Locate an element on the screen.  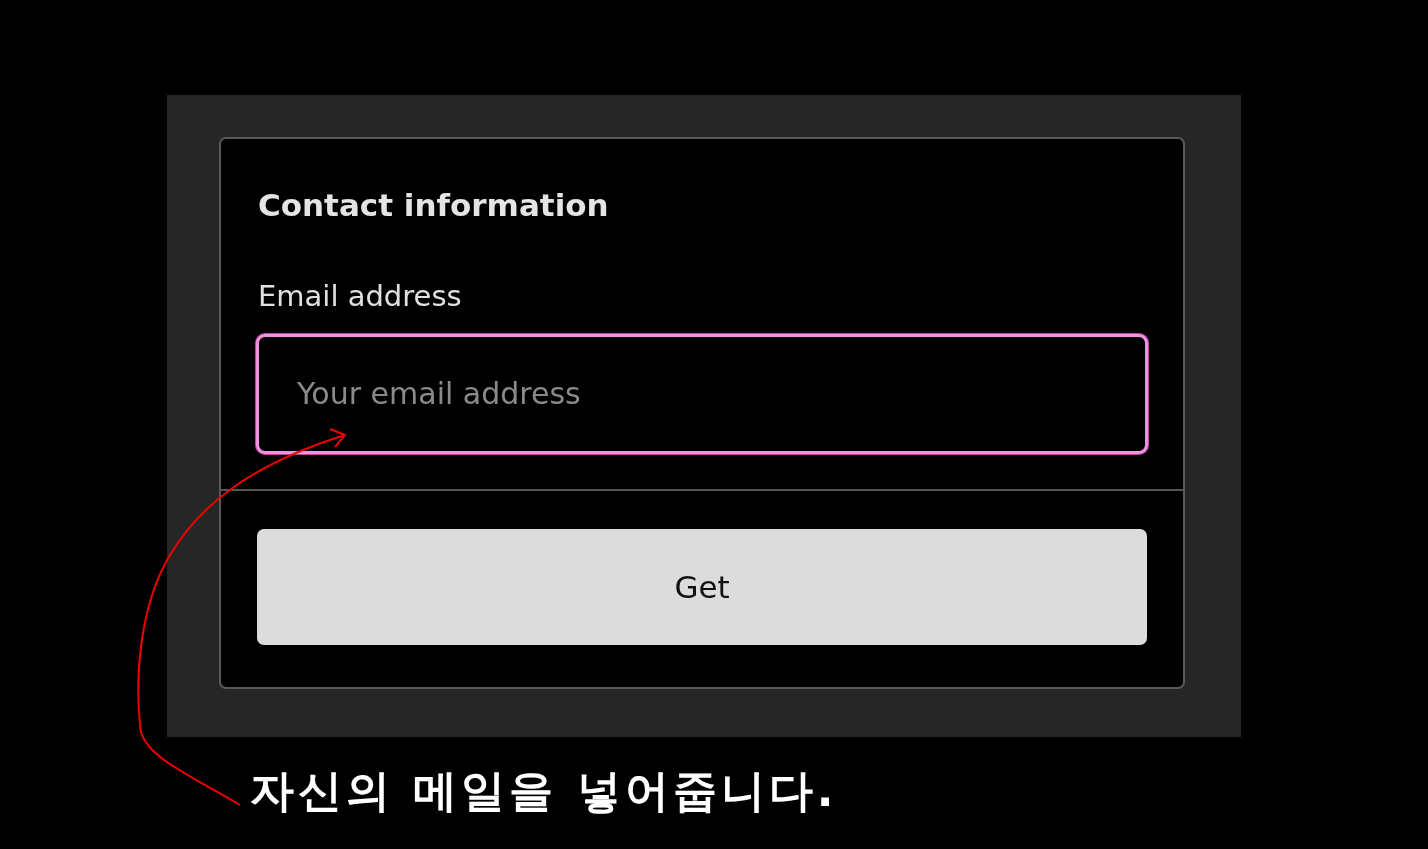
section-title: Contact information is located at coordinates (433, 205).